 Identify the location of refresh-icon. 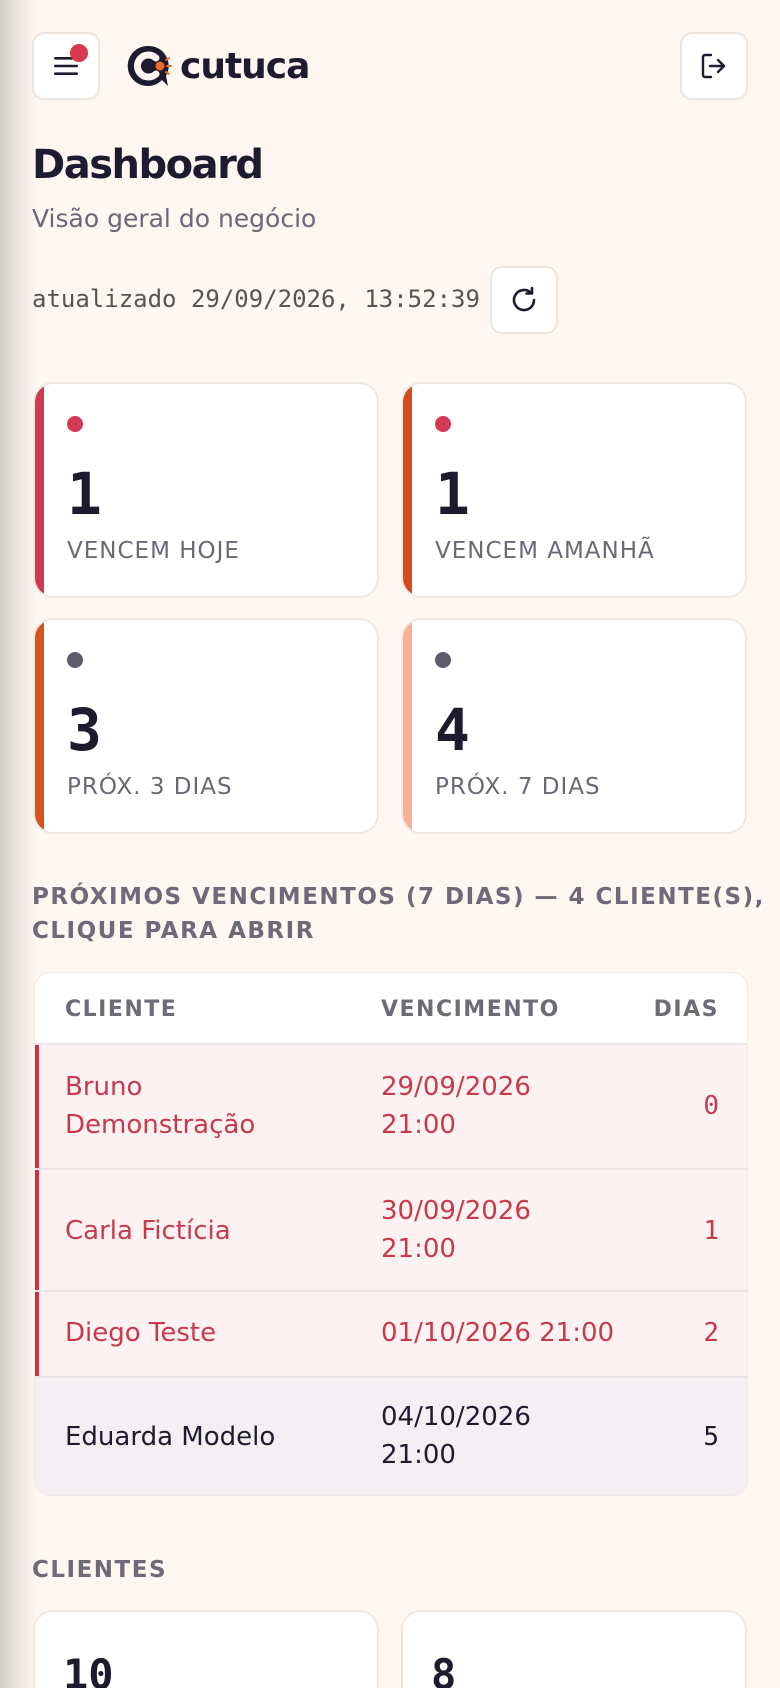
(524, 299).